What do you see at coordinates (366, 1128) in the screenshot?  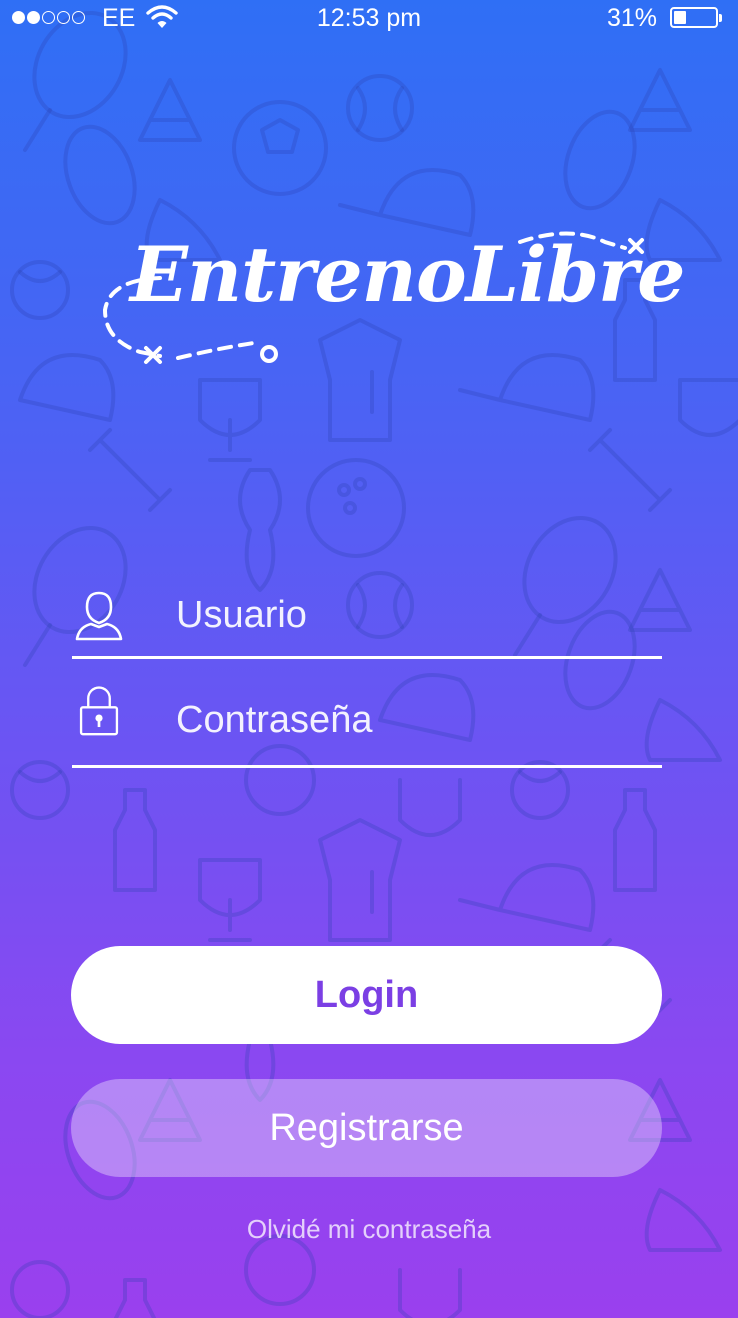 I see `register-button: Registrarse` at bounding box center [366, 1128].